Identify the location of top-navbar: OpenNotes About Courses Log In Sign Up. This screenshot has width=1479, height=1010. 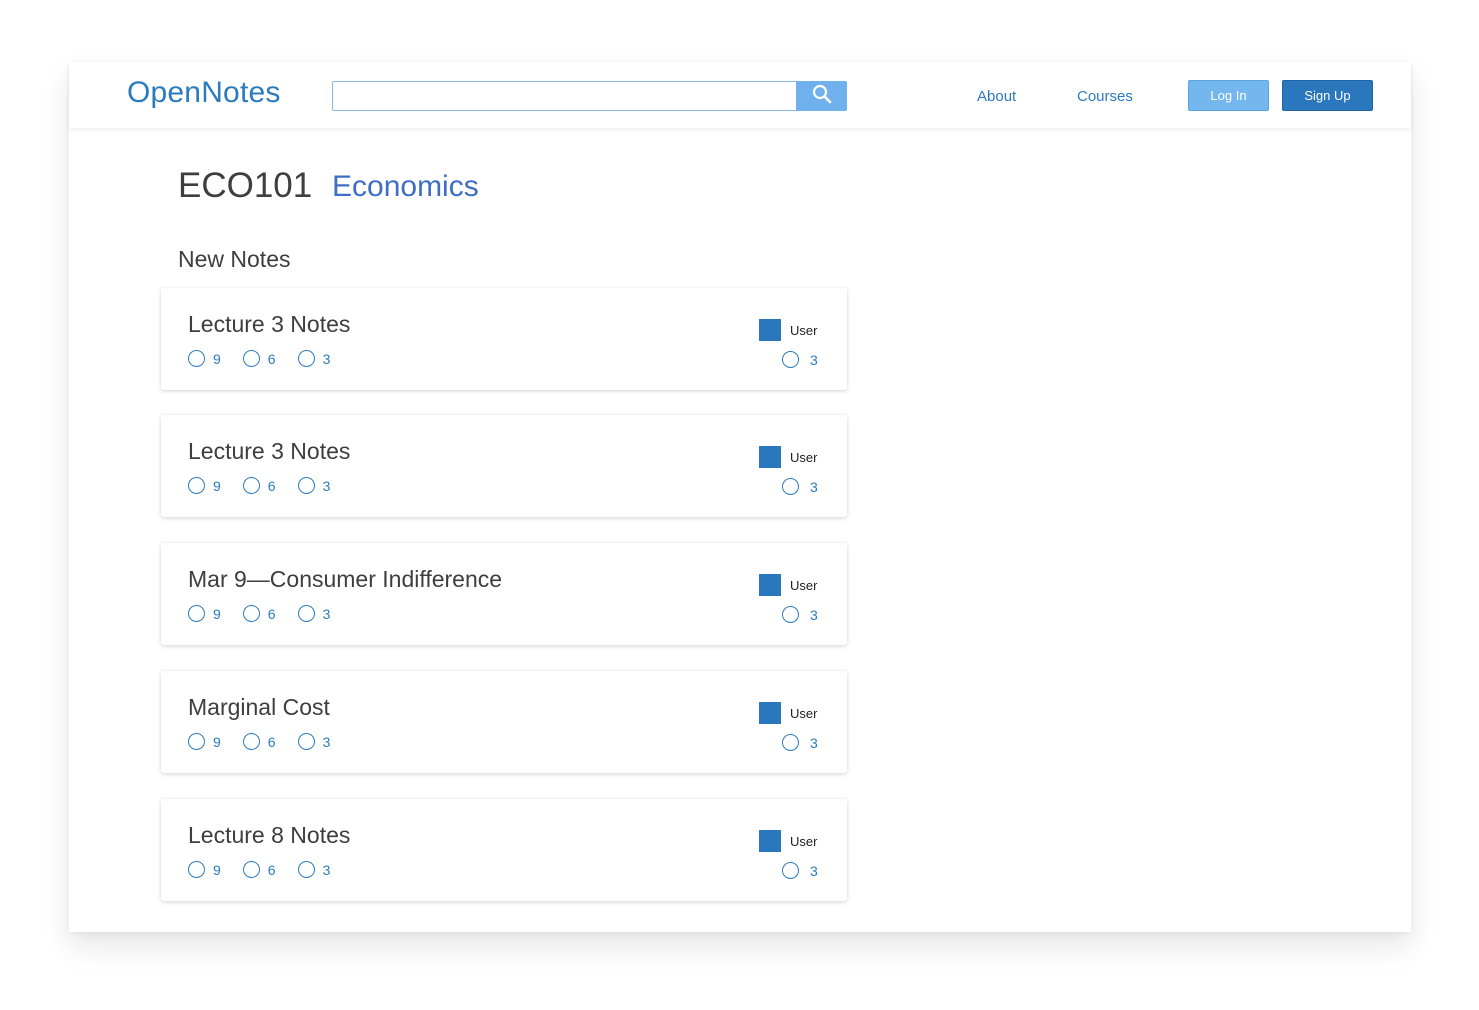
(740, 95).